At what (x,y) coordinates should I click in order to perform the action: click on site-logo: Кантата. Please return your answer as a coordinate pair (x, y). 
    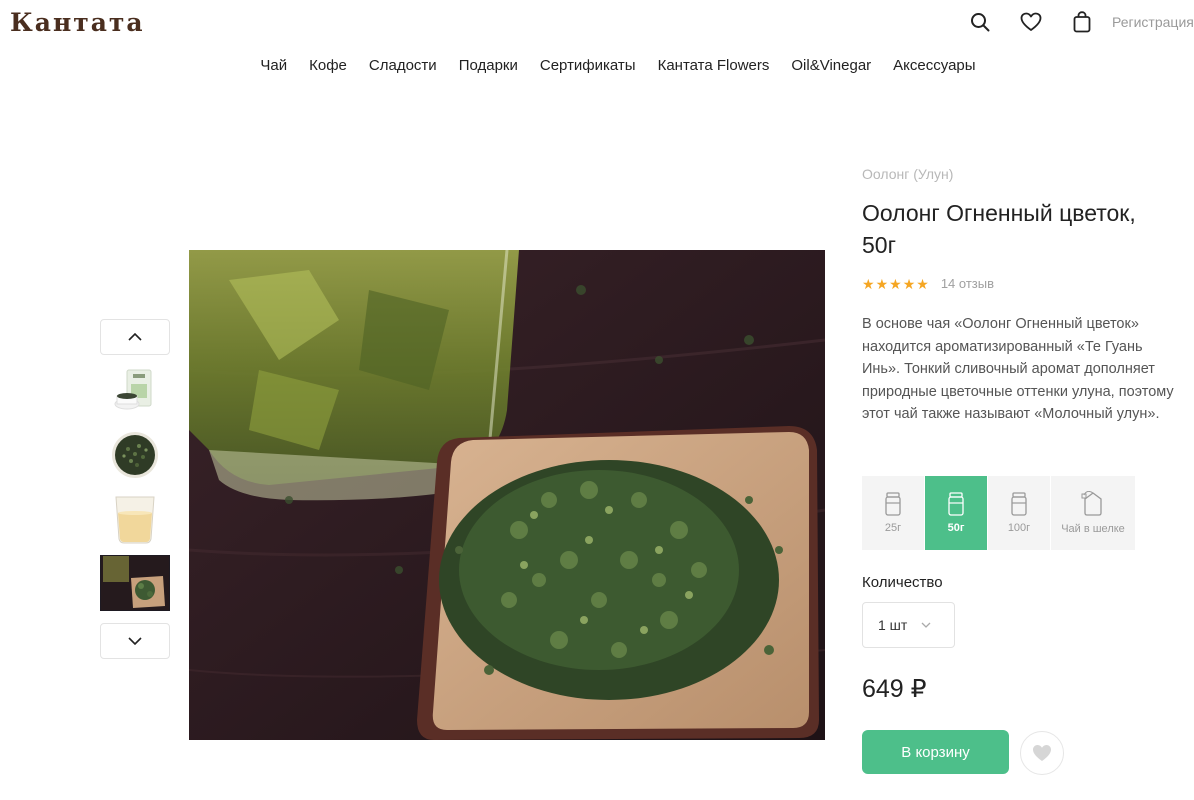
    Looking at the image, I should click on (77, 22).